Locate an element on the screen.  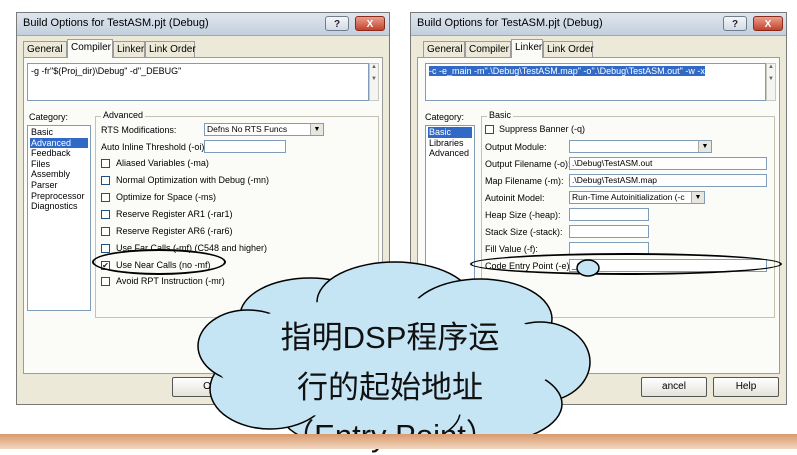
output-module-label: Output Module: is located at coordinates (516, 147).